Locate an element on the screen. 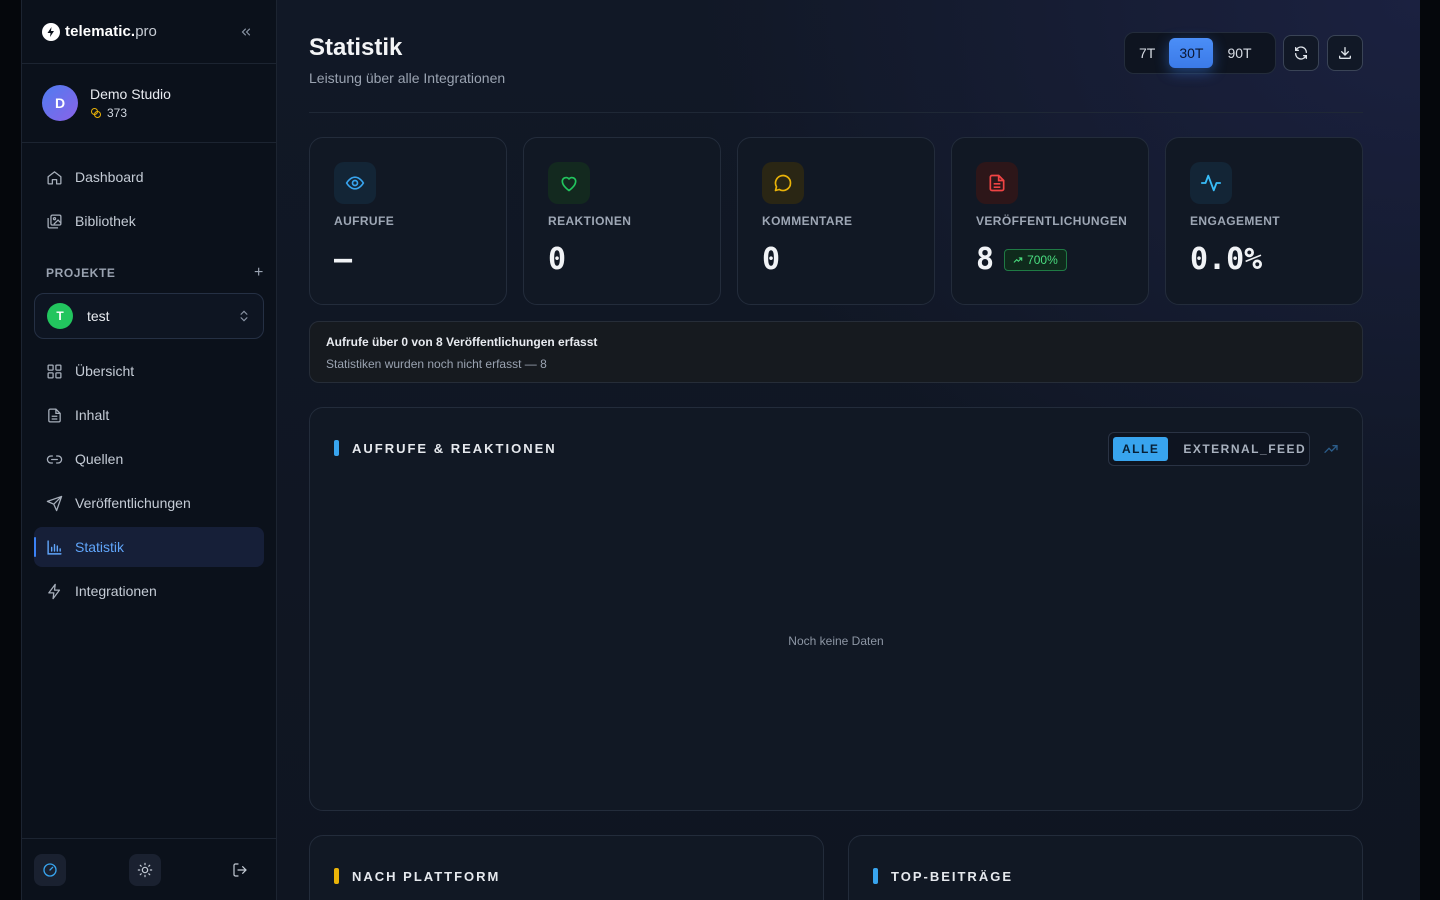 The height and width of the screenshot is (900, 1440). bar-chart-icon is located at coordinates (54, 547).